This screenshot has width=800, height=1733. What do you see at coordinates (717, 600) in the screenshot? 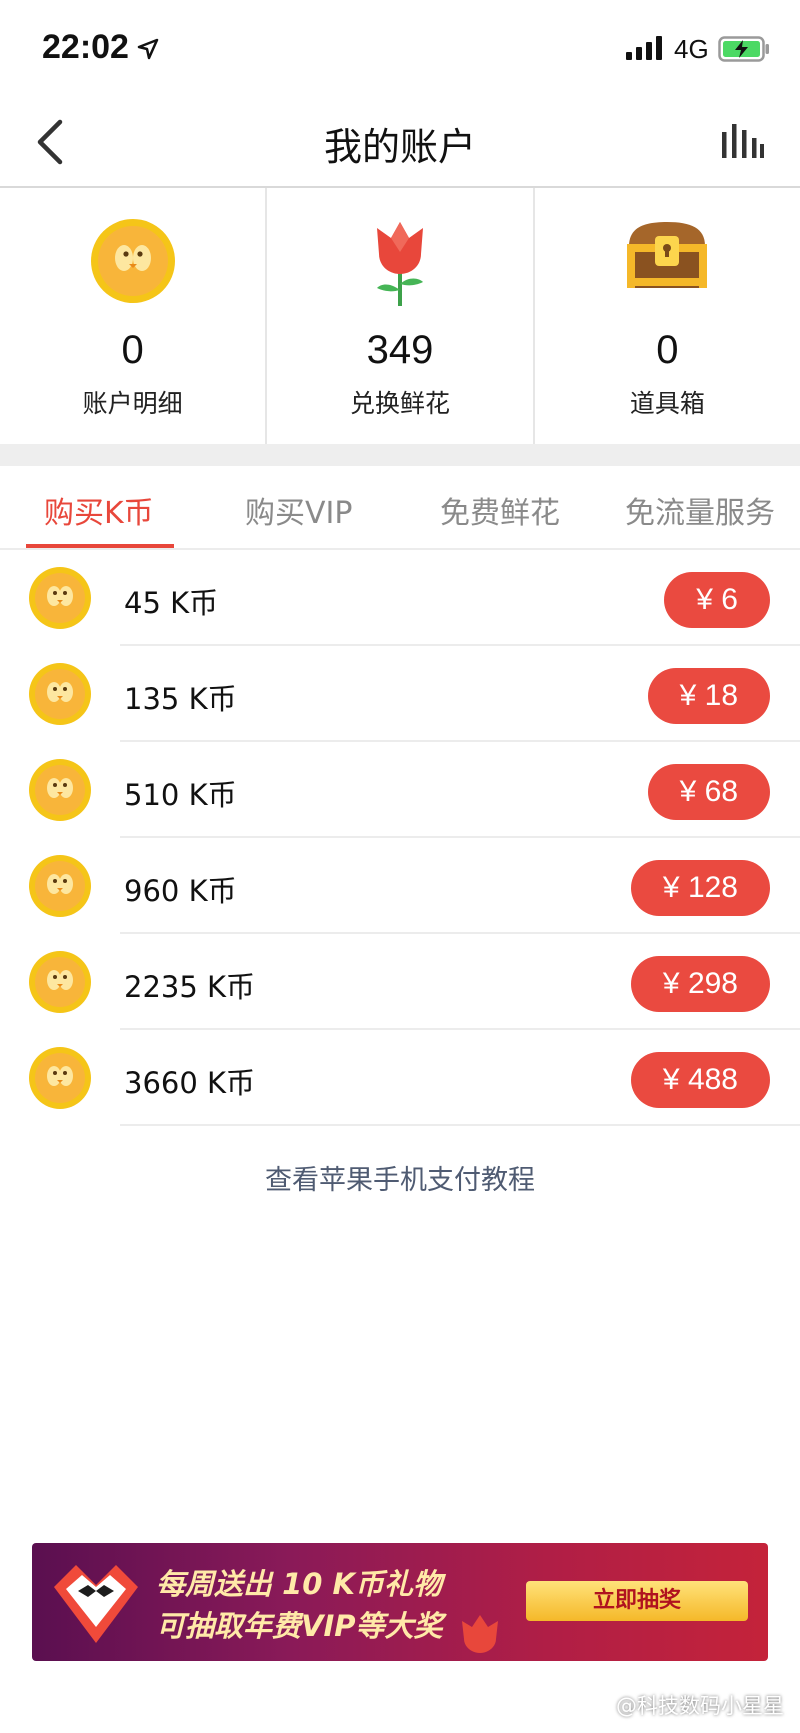
I see `price-button: ¥ 6` at bounding box center [717, 600].